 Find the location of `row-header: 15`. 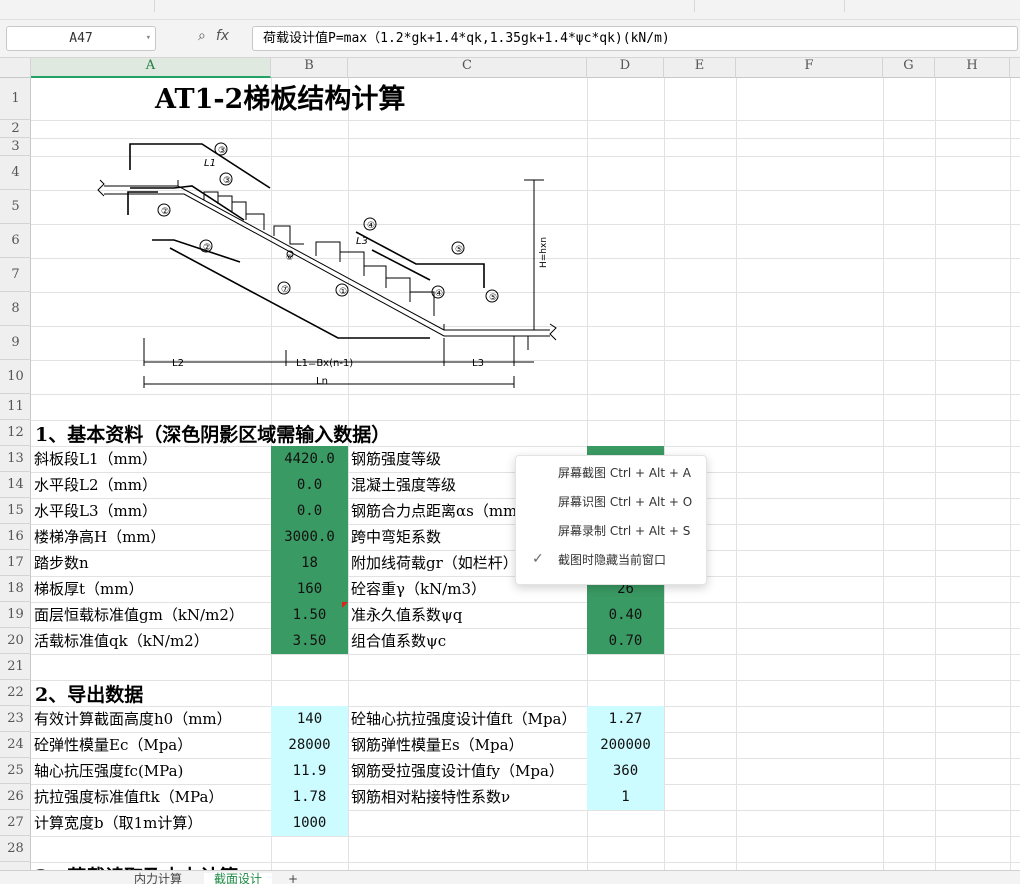

row-header: 15 is located at coordinates (15, 511).